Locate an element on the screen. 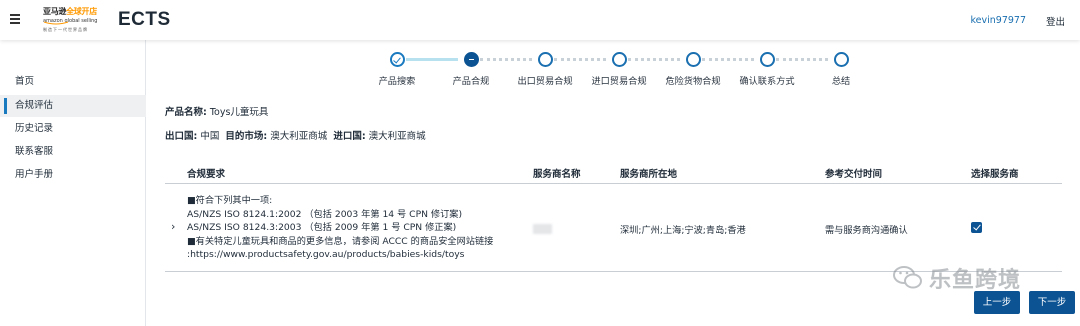  export-country-value: 中国 is located at coordinates (210, 136).